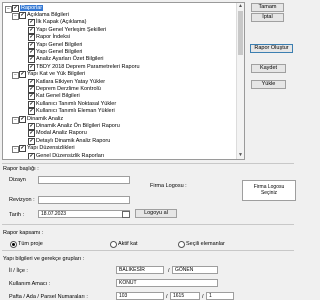 The image size is (320, 300). I want to click on get-logo-button: Logoyu al, so click(156, 213).